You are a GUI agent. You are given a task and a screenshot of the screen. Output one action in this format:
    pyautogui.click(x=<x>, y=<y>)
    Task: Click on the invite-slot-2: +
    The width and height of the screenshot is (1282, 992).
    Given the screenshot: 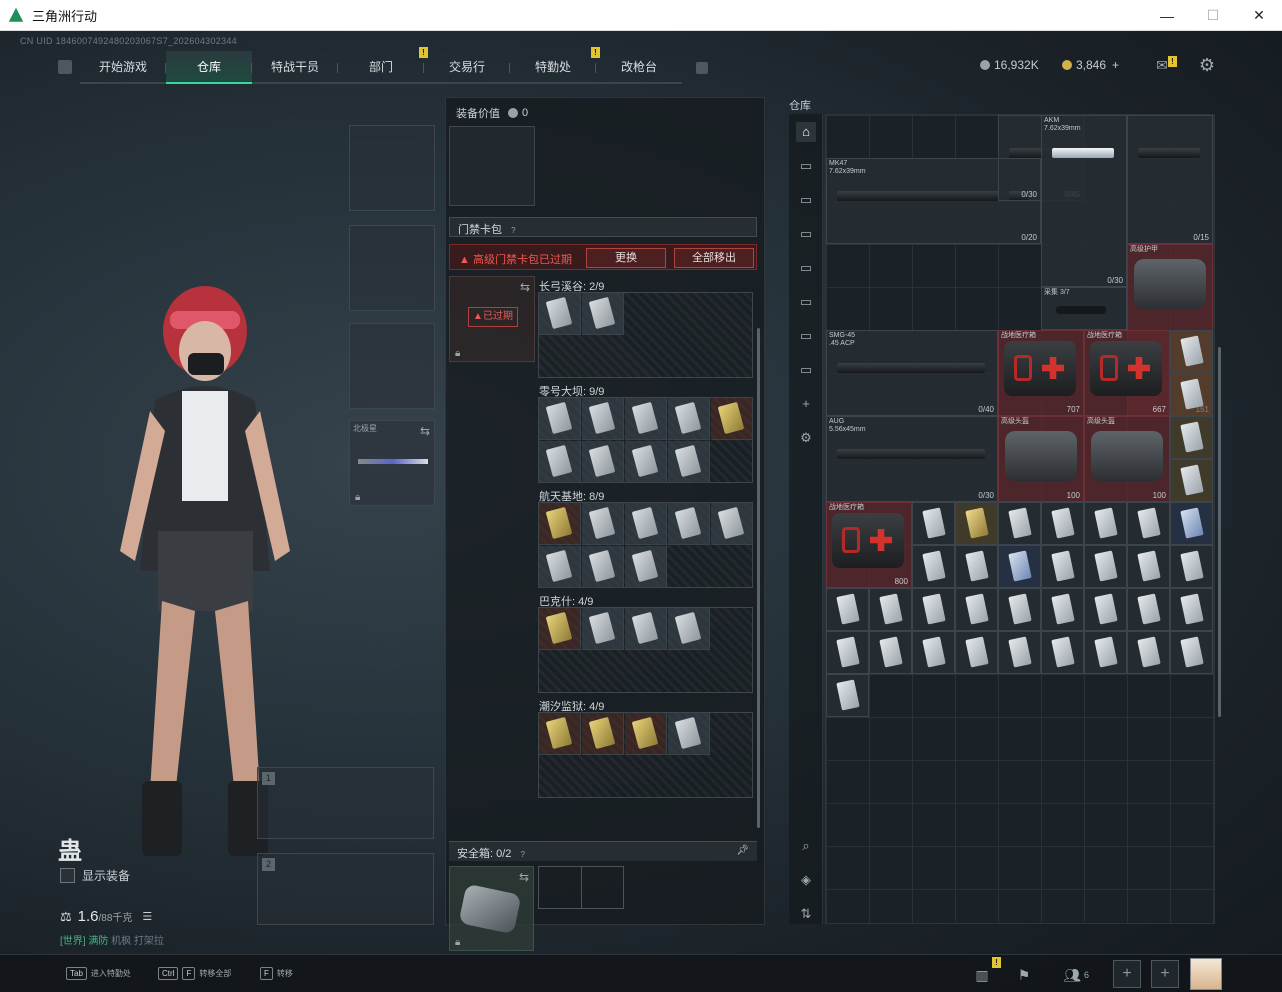 What is the action you would take?
    pyautogui.click(x=1165, y=974)
    